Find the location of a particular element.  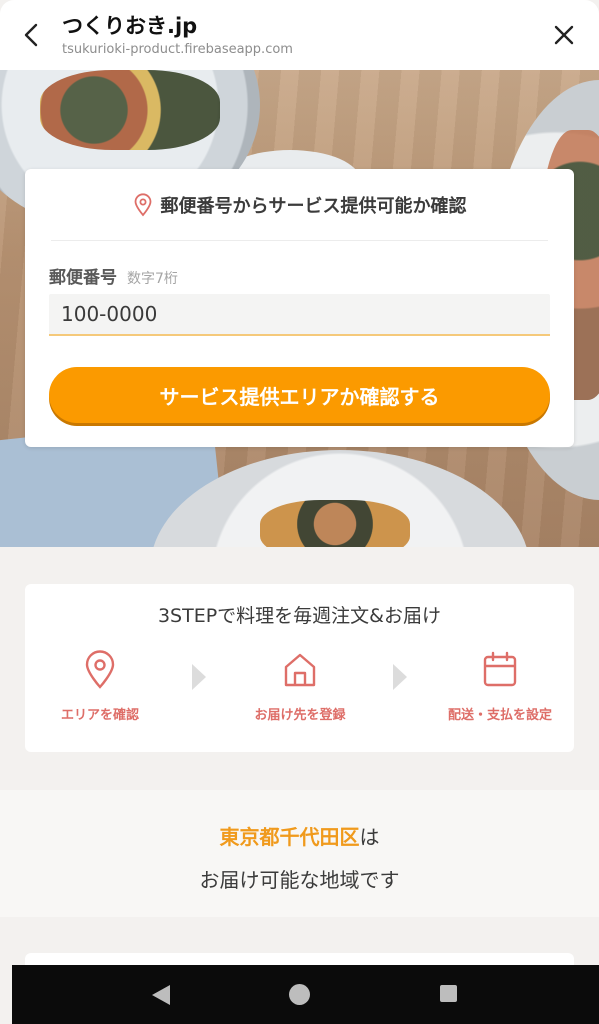

step-check-area: エリアを確認 is located at coordinates (100, 686).